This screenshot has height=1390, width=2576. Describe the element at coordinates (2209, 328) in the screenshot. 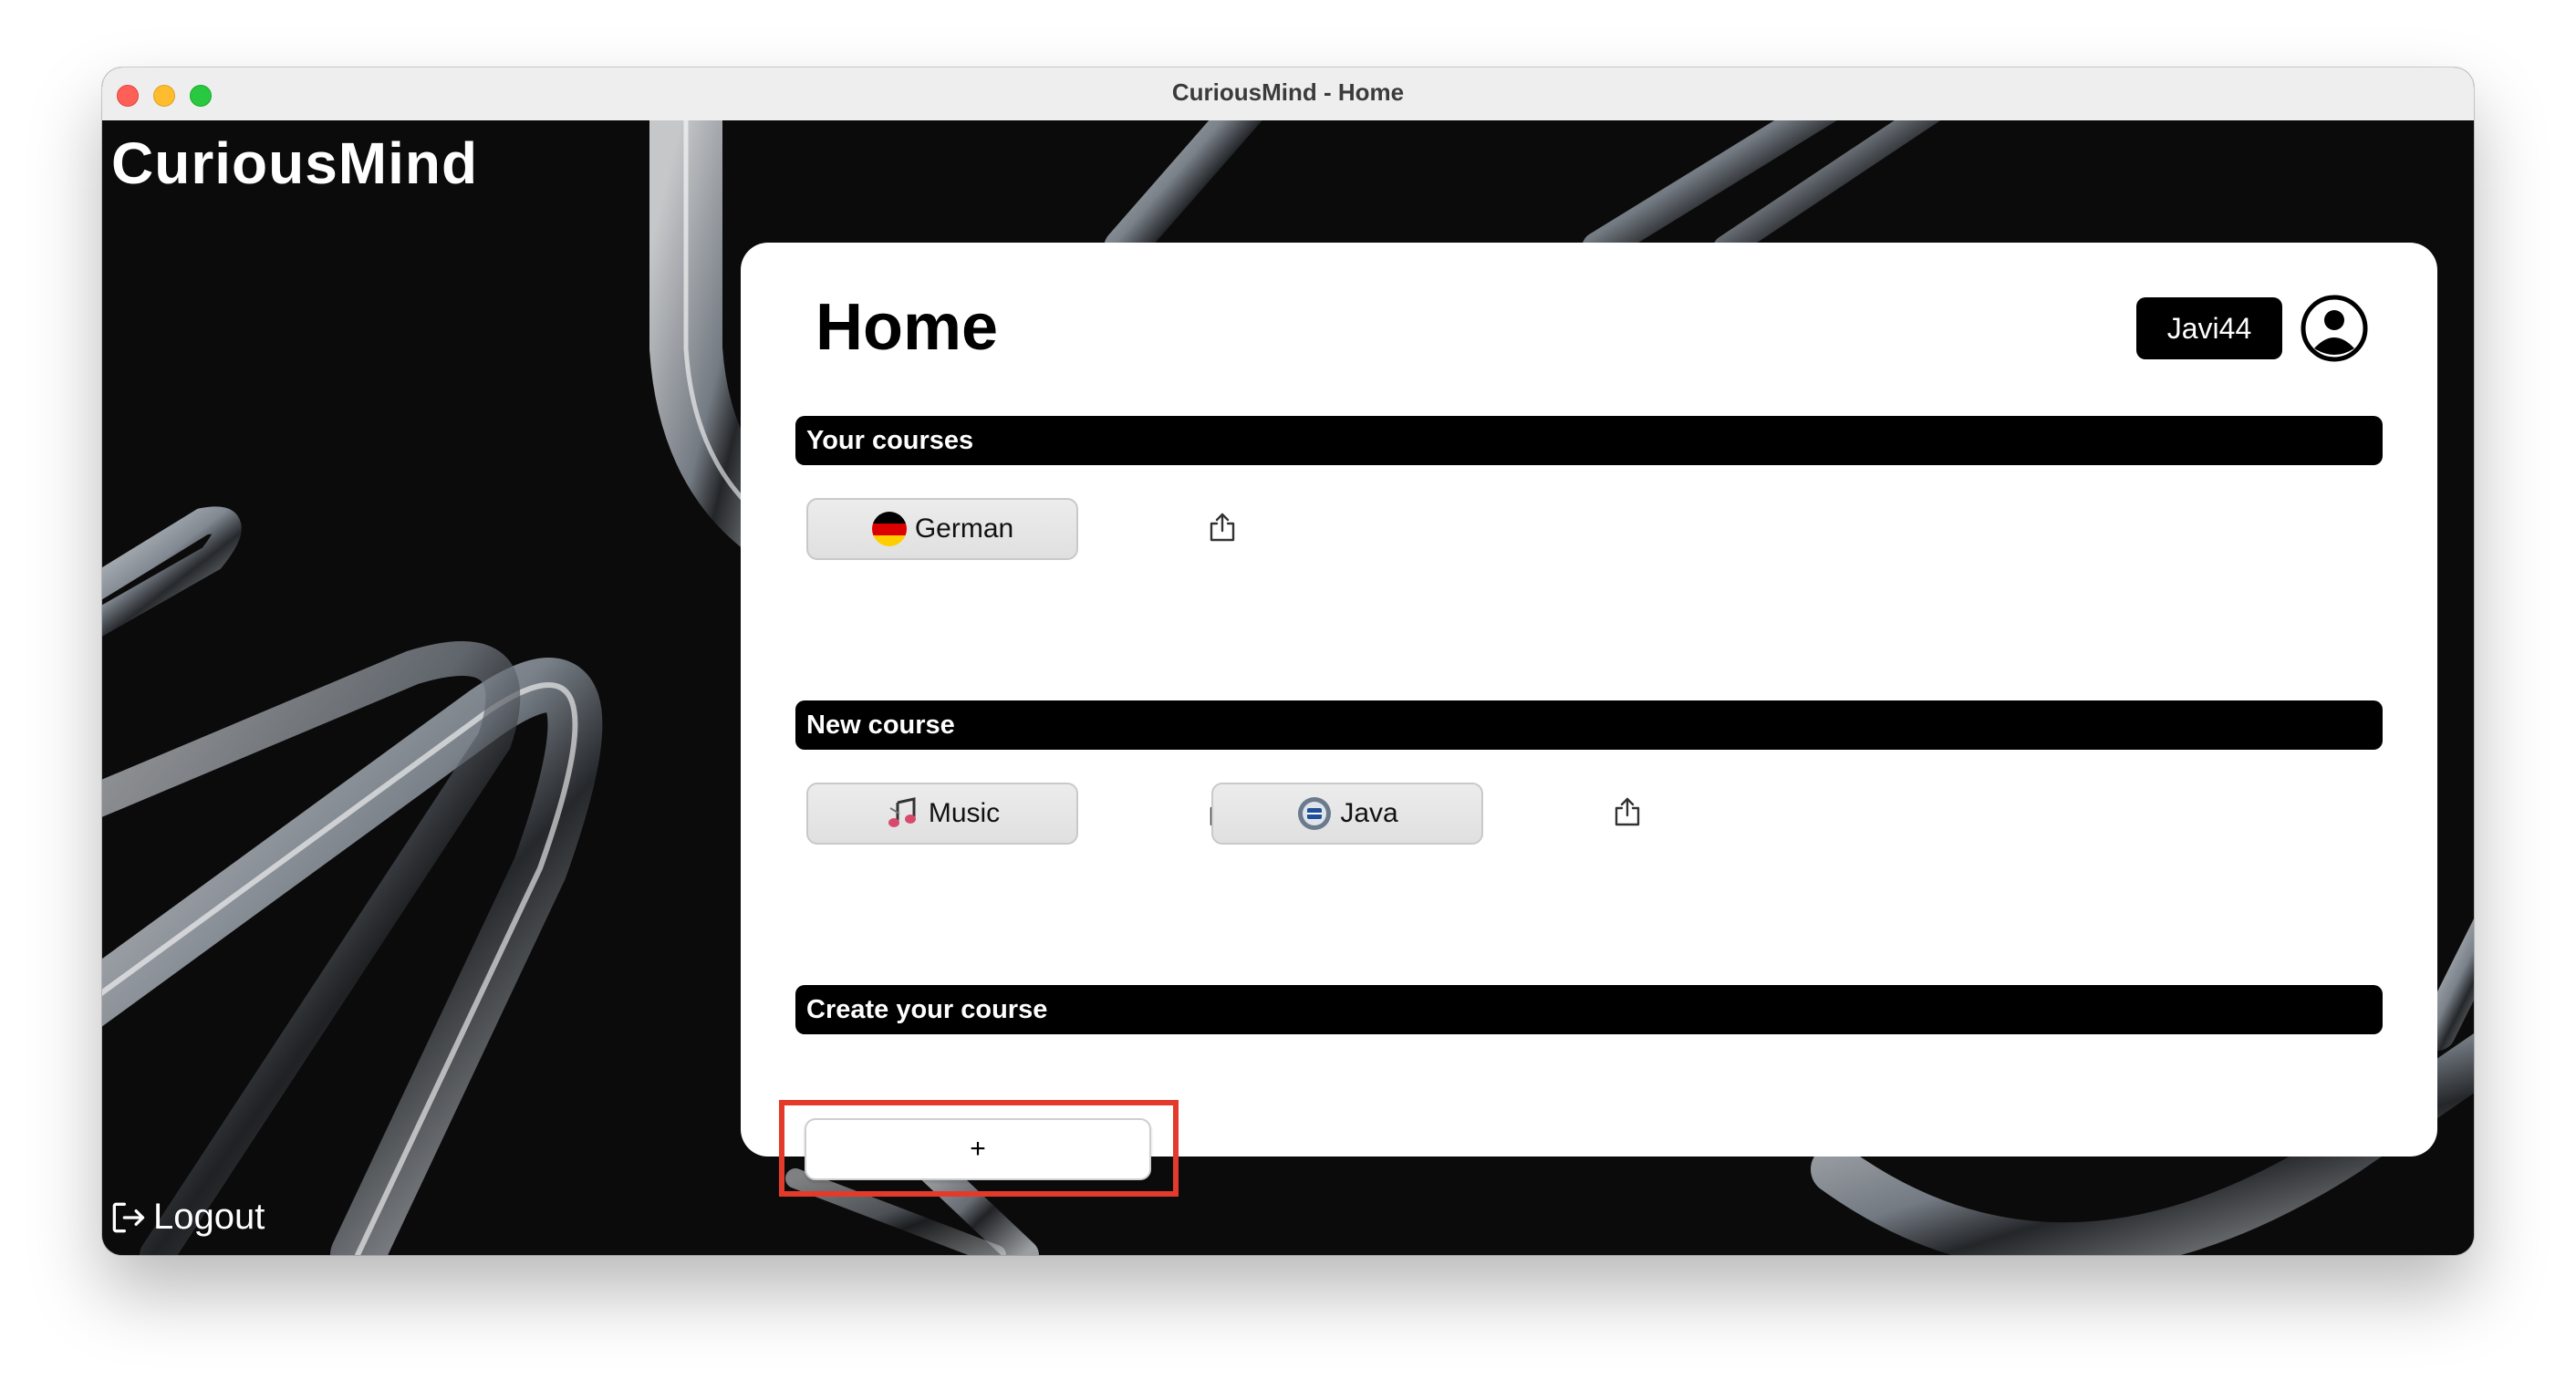

I see `username-badge: Javi44` at that location.